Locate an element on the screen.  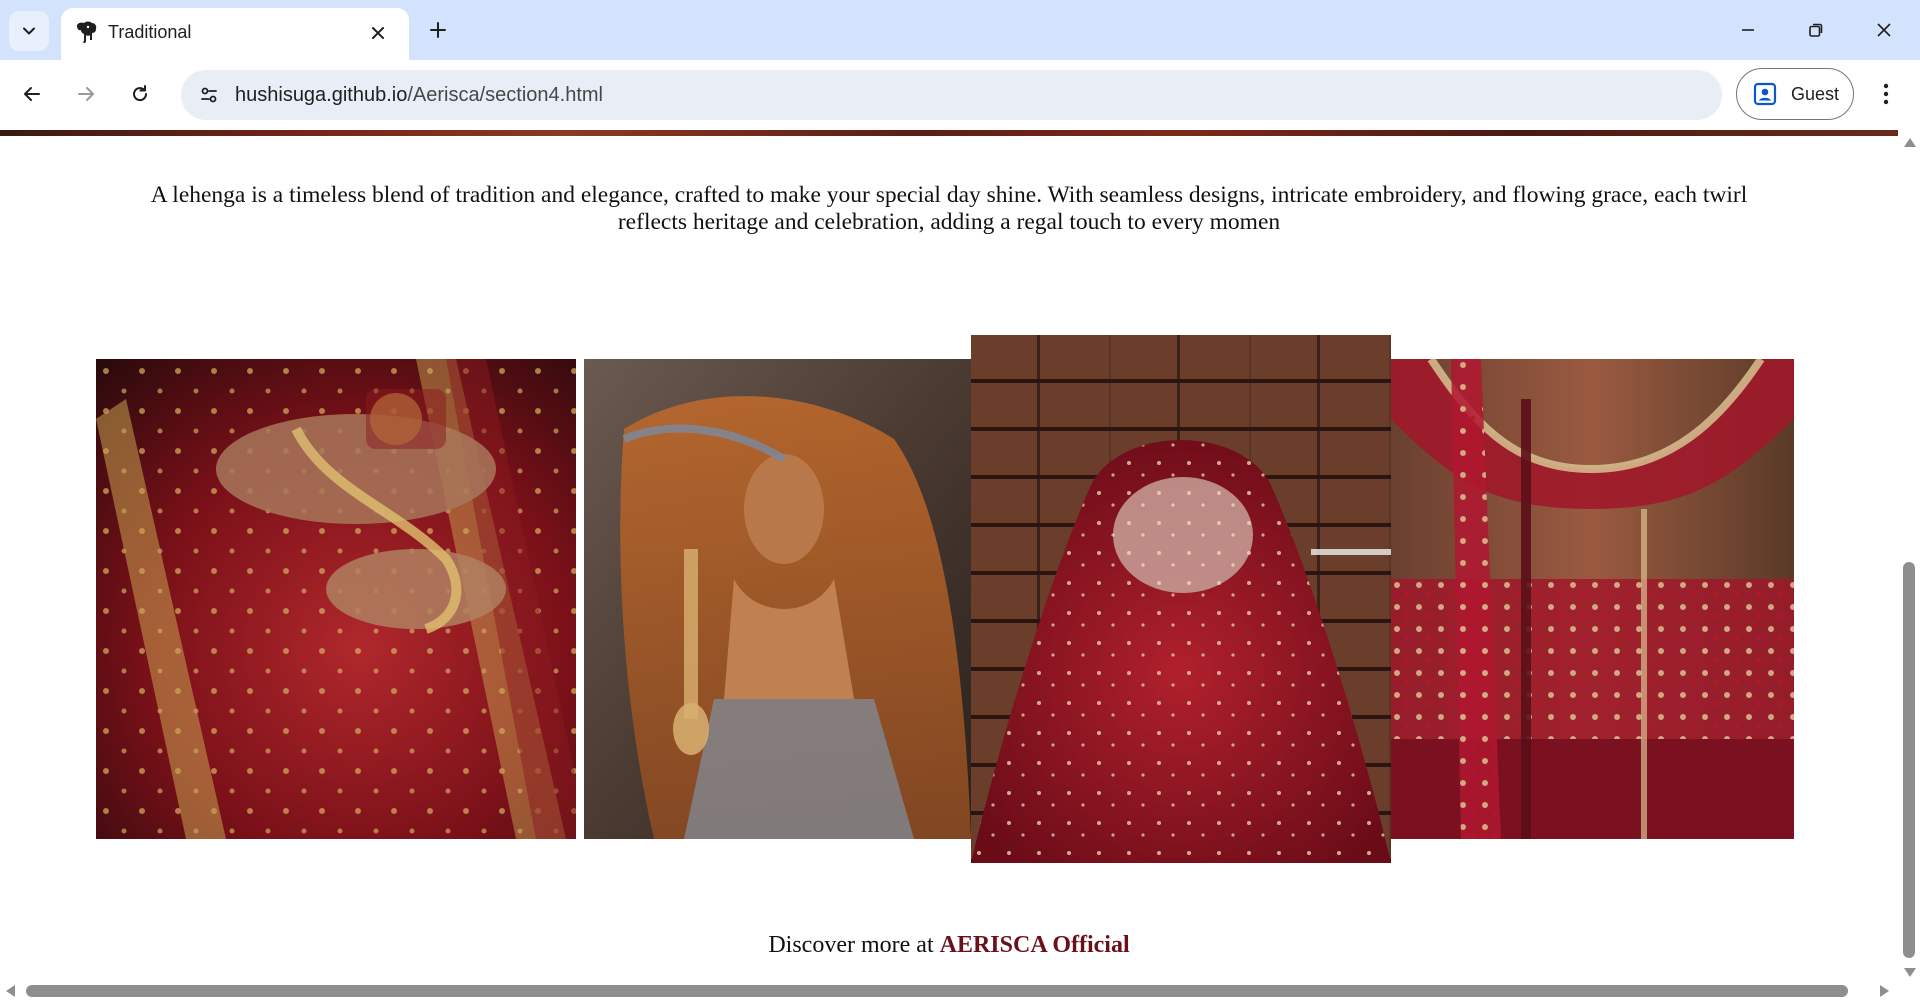
photo-hands-jewelry-art is located at coordinates (336, 599).